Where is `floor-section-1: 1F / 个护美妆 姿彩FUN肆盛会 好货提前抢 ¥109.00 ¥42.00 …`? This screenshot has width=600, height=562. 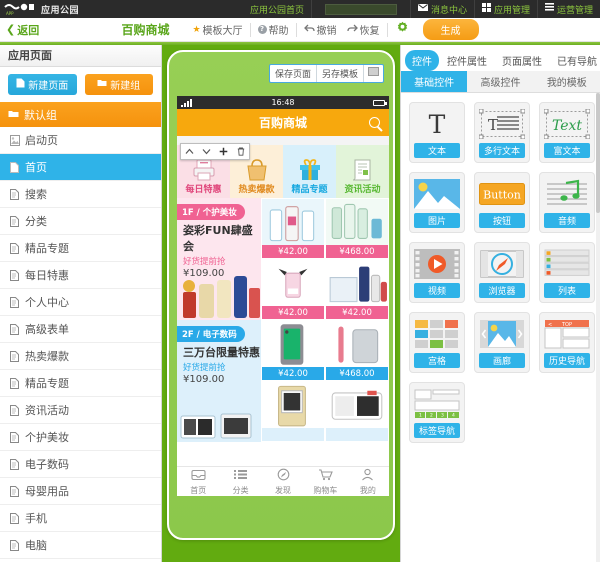 floor-section-1: 1F / 个护美妆 姿彩FUN肆盛会 好货提前抢 ¥109.00 ¥42.00 … is located at coordinates (283, 259).